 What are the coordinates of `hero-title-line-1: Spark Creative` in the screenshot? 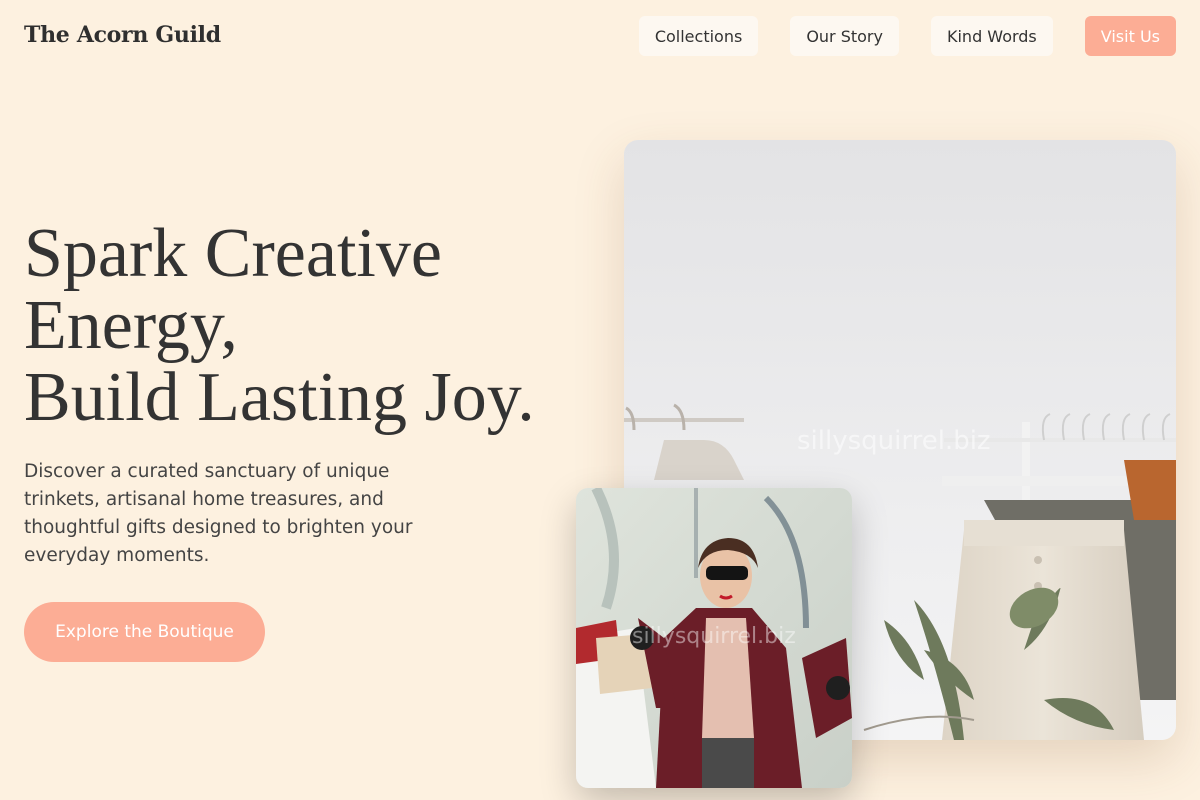 It's located at (233, 253).